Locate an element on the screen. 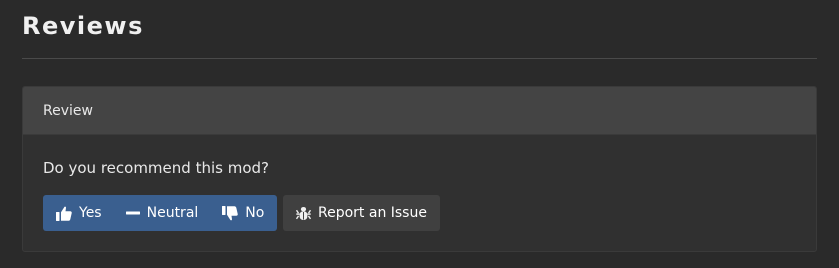 Image resolution: width=839 pixels, height=268 pixels. yes-button: Yes is located at coordinates (78, 213).